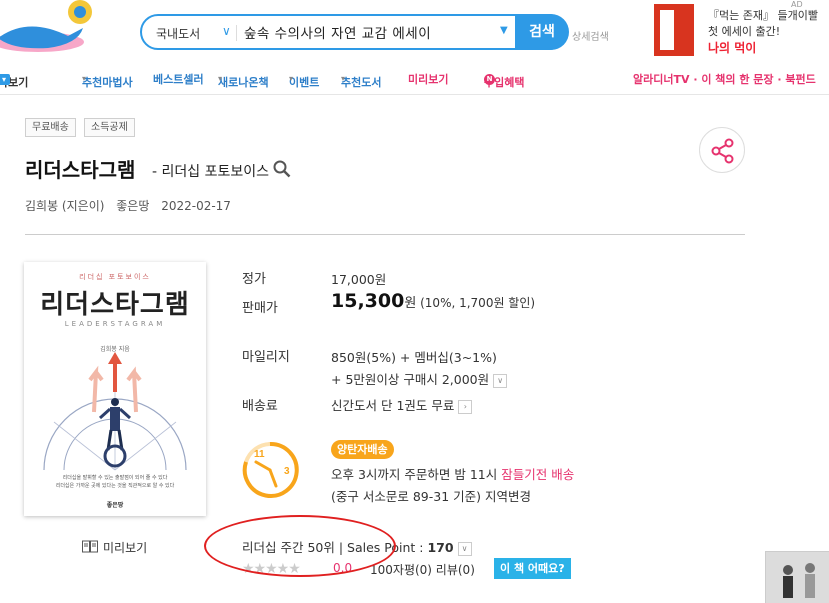  I want to click on mileage-label: 마일리지, so click(266, 357).